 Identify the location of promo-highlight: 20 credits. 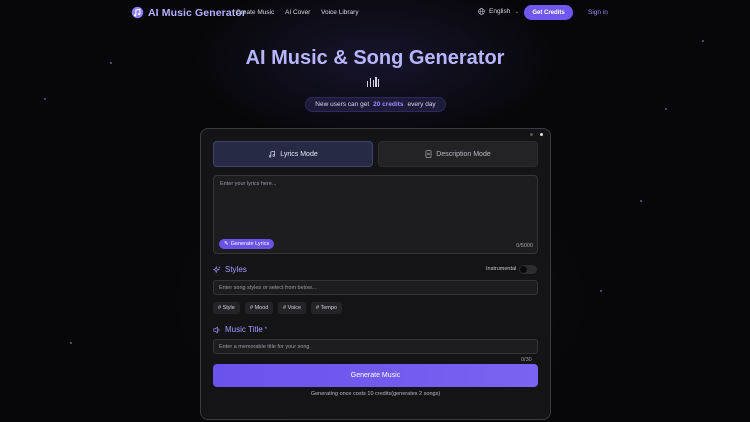
(388, 104).